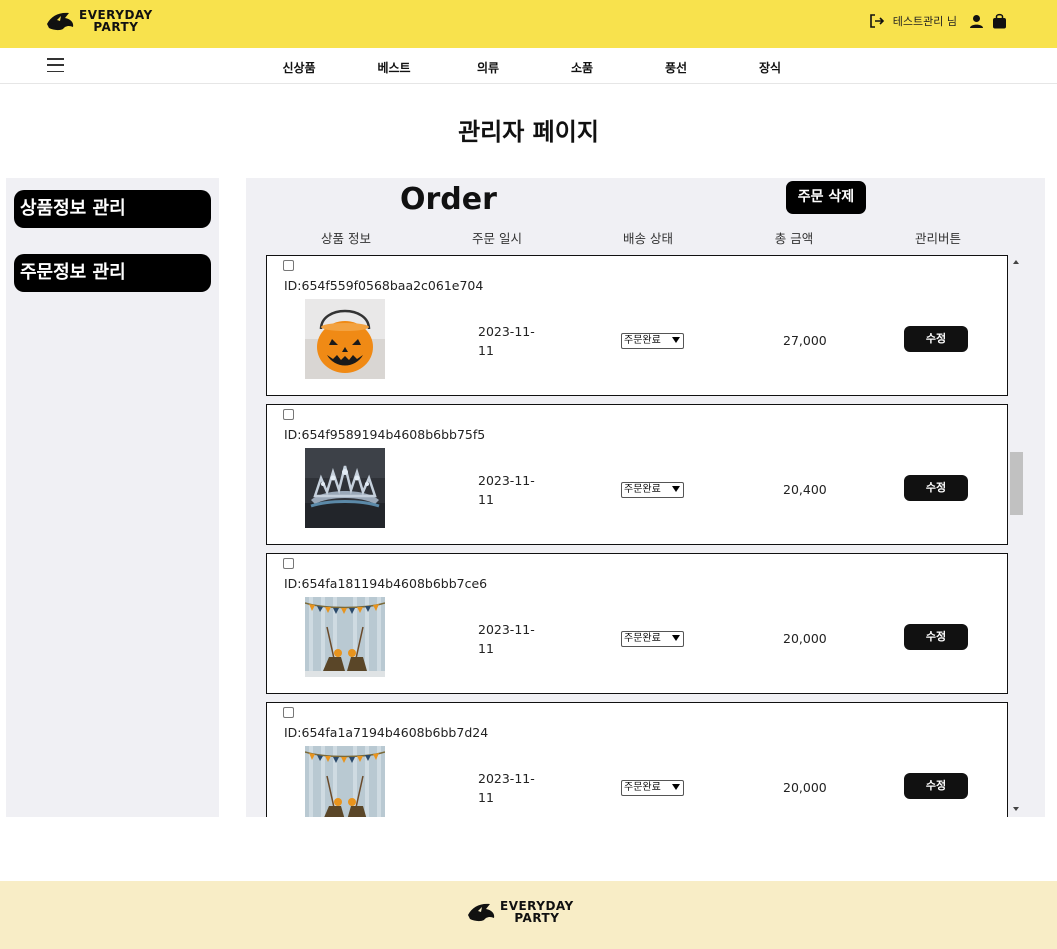 Image resolution: width=1057 pixels, height=949 pixels. What do you see at coordinates (385, 434) in the screenshot?
I see `order-id: ID:654f9589194b4608b6bb75f5` at bounding box center [385, 434].